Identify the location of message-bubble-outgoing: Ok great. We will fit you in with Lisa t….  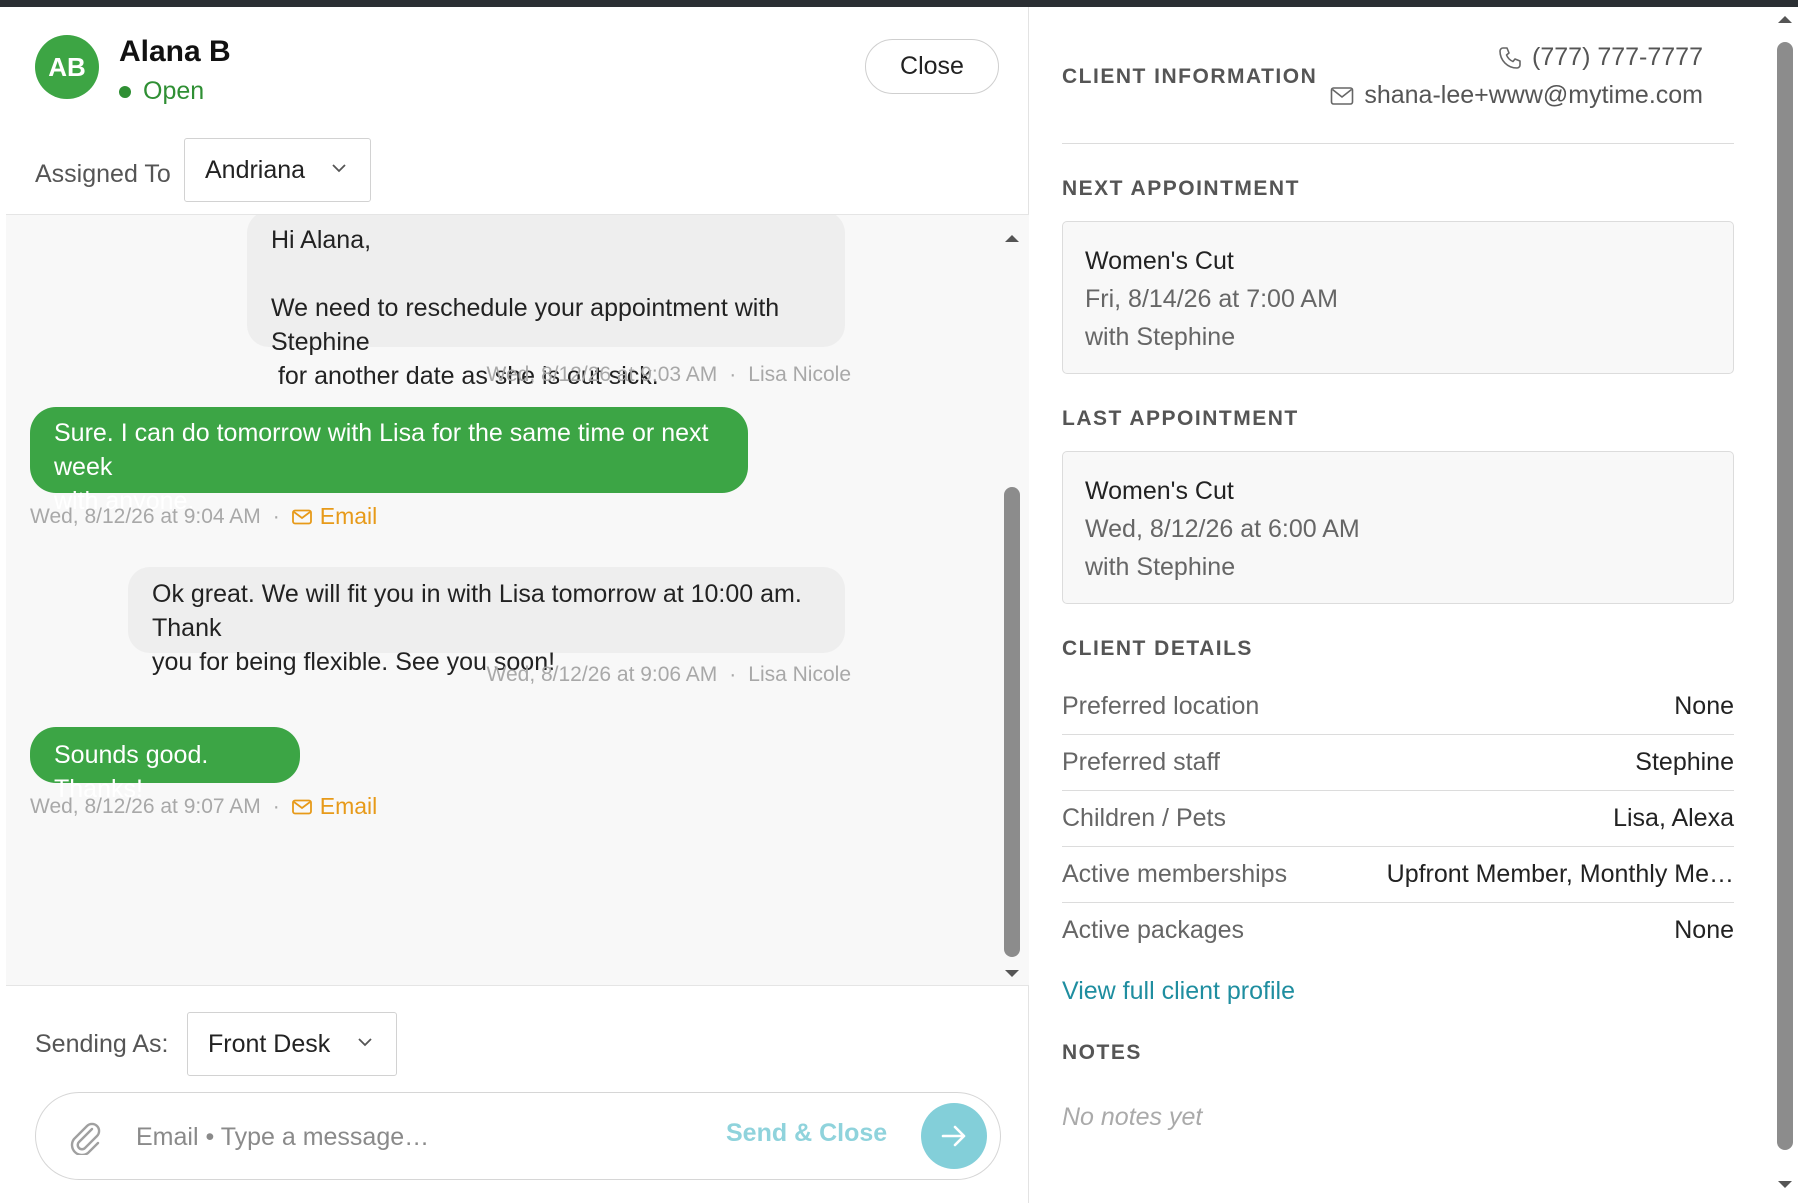
(486, 621).